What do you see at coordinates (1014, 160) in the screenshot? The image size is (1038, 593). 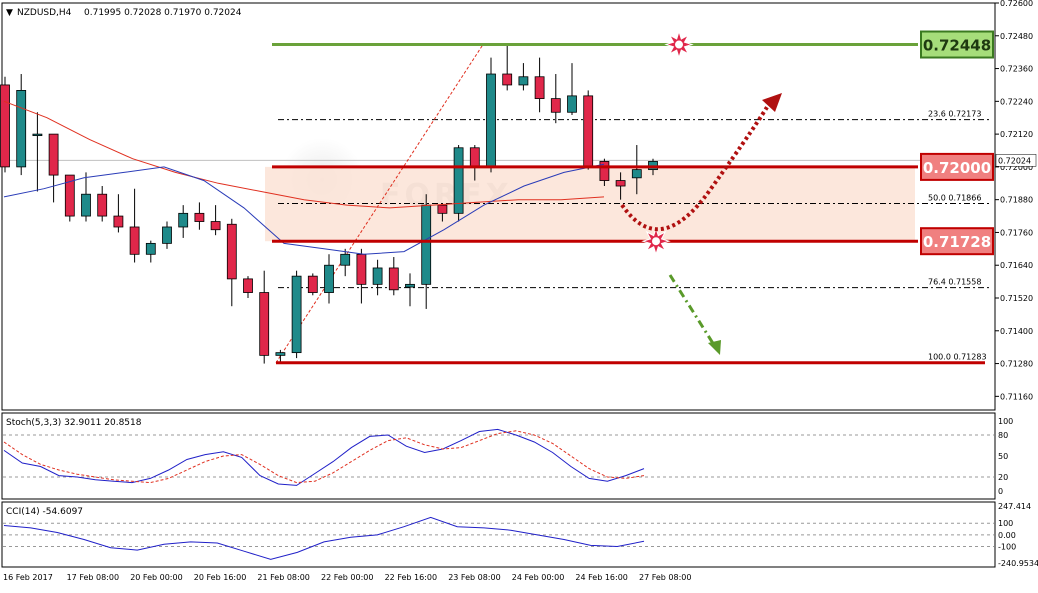 I see `current-price-label: 0.72024` at bounding box center [1014, 160].